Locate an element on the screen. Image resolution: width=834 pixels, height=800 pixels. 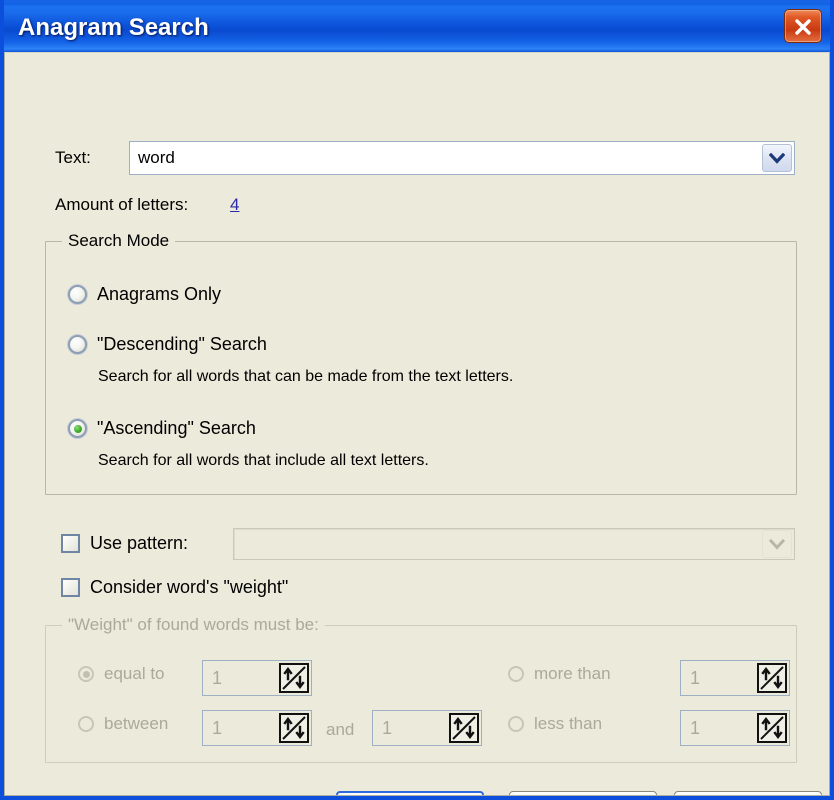
text-input: word is located at coordinates (446, 158).